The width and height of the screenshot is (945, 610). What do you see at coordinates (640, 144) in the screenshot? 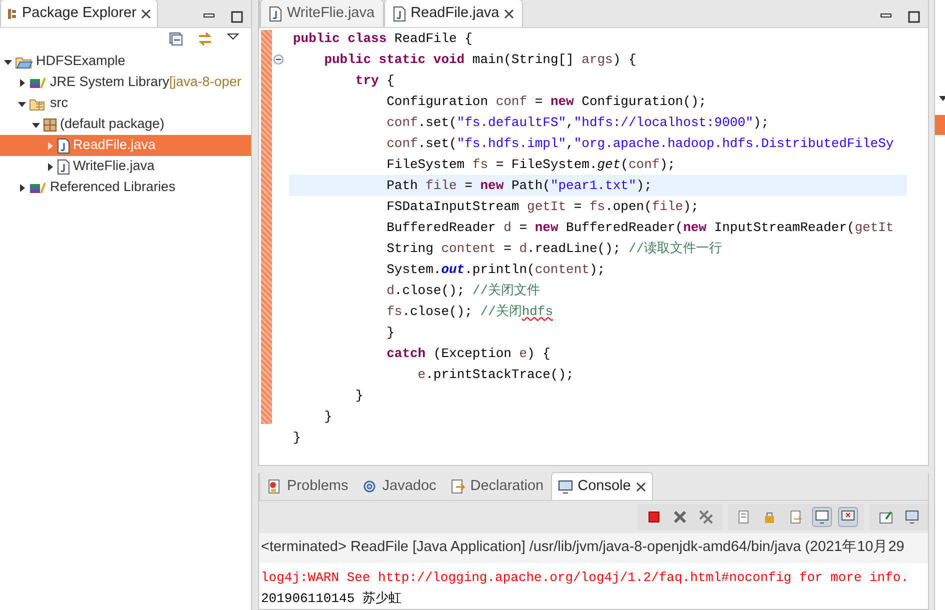
I see `code-line: conf.set("fs.hdfs.impl","org.apache.hadoop.hdfs.DistributedFileSy` at bounding box center [640, 144].